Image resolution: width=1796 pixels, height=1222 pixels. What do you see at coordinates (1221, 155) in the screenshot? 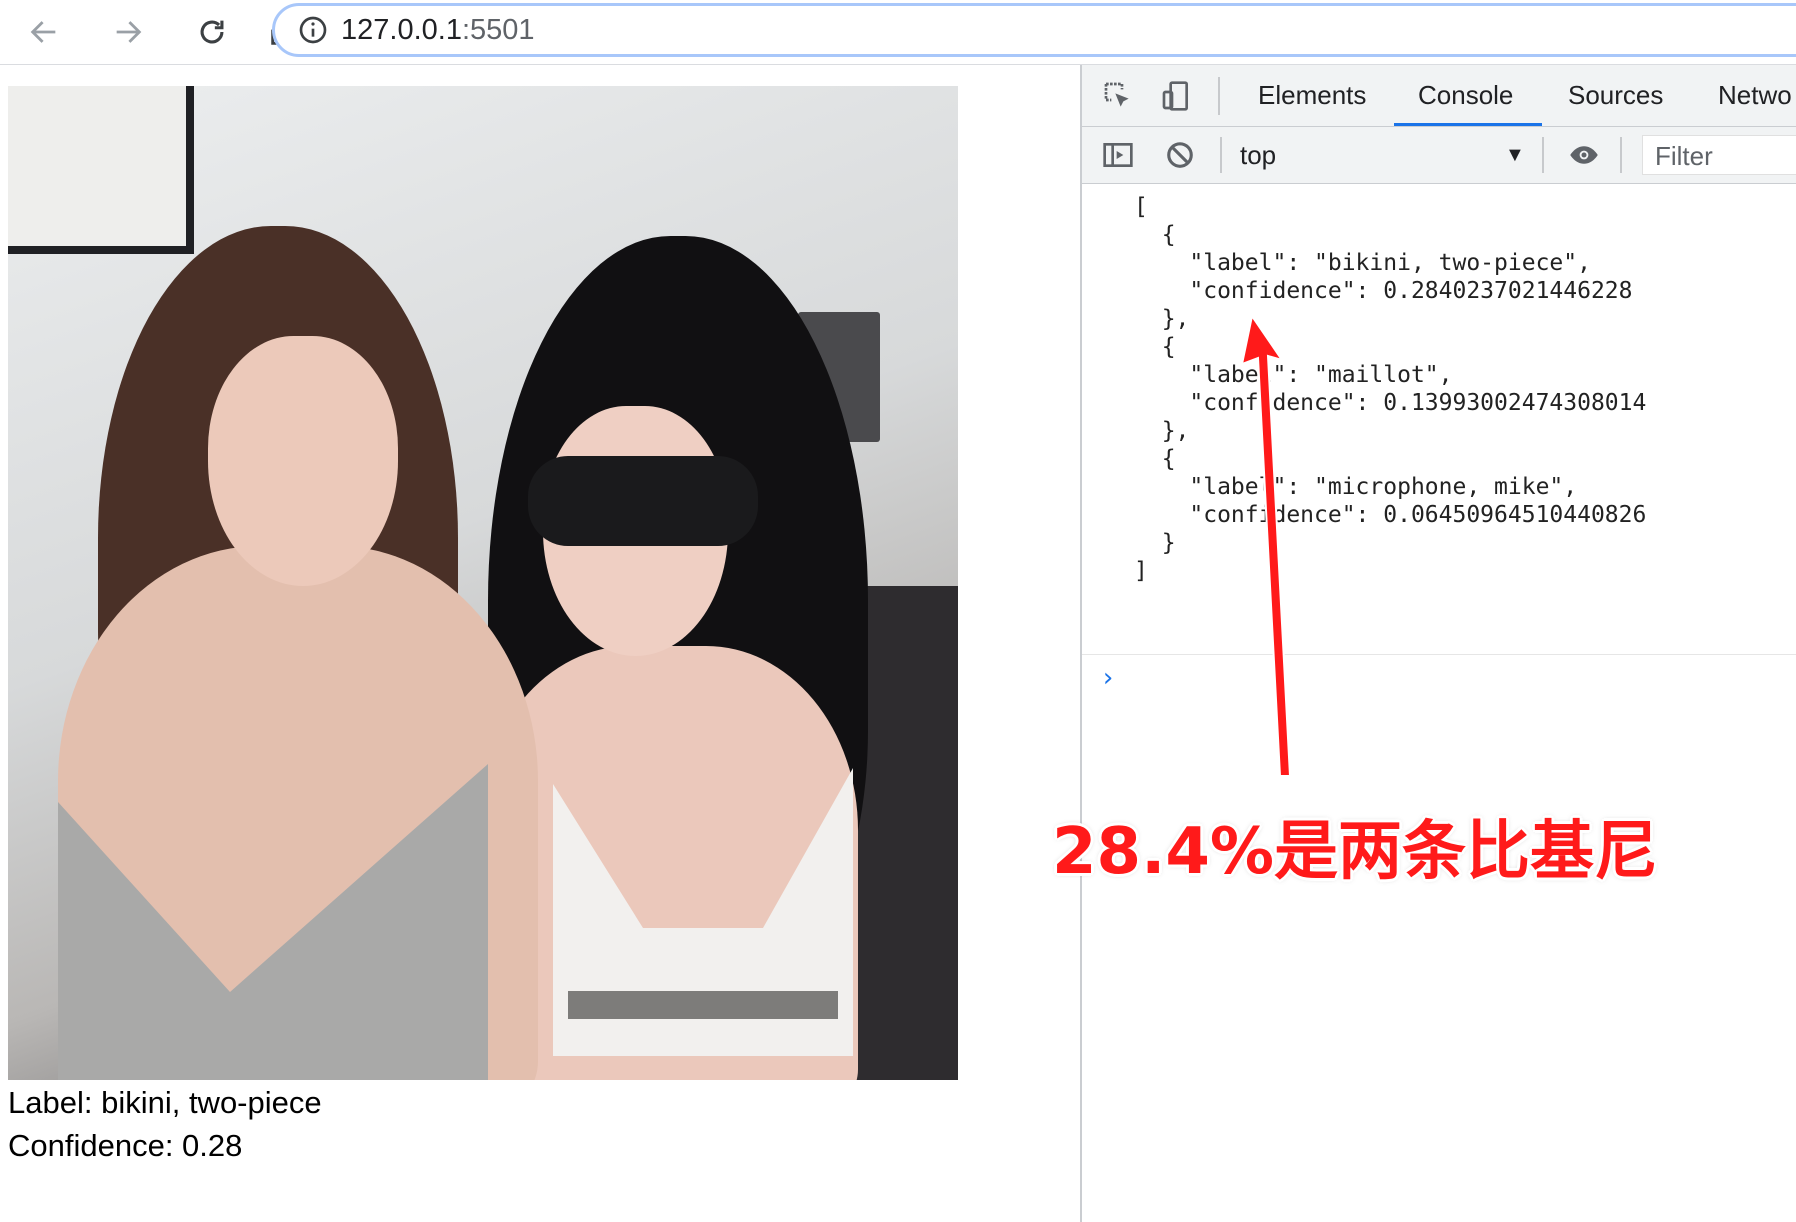
I see `toolbar-separator` at bounding box center [1221, 155].